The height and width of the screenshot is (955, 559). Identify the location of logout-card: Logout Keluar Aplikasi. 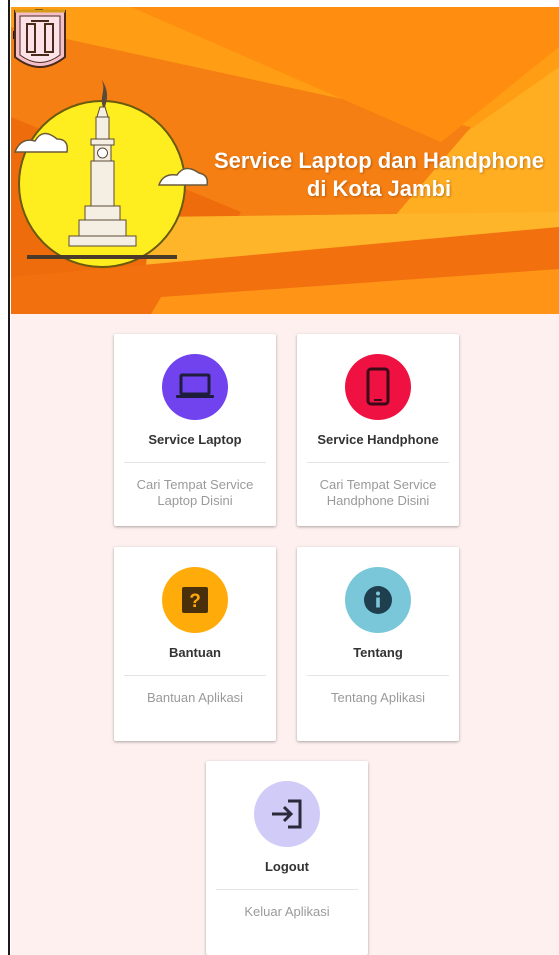
(287, 858).